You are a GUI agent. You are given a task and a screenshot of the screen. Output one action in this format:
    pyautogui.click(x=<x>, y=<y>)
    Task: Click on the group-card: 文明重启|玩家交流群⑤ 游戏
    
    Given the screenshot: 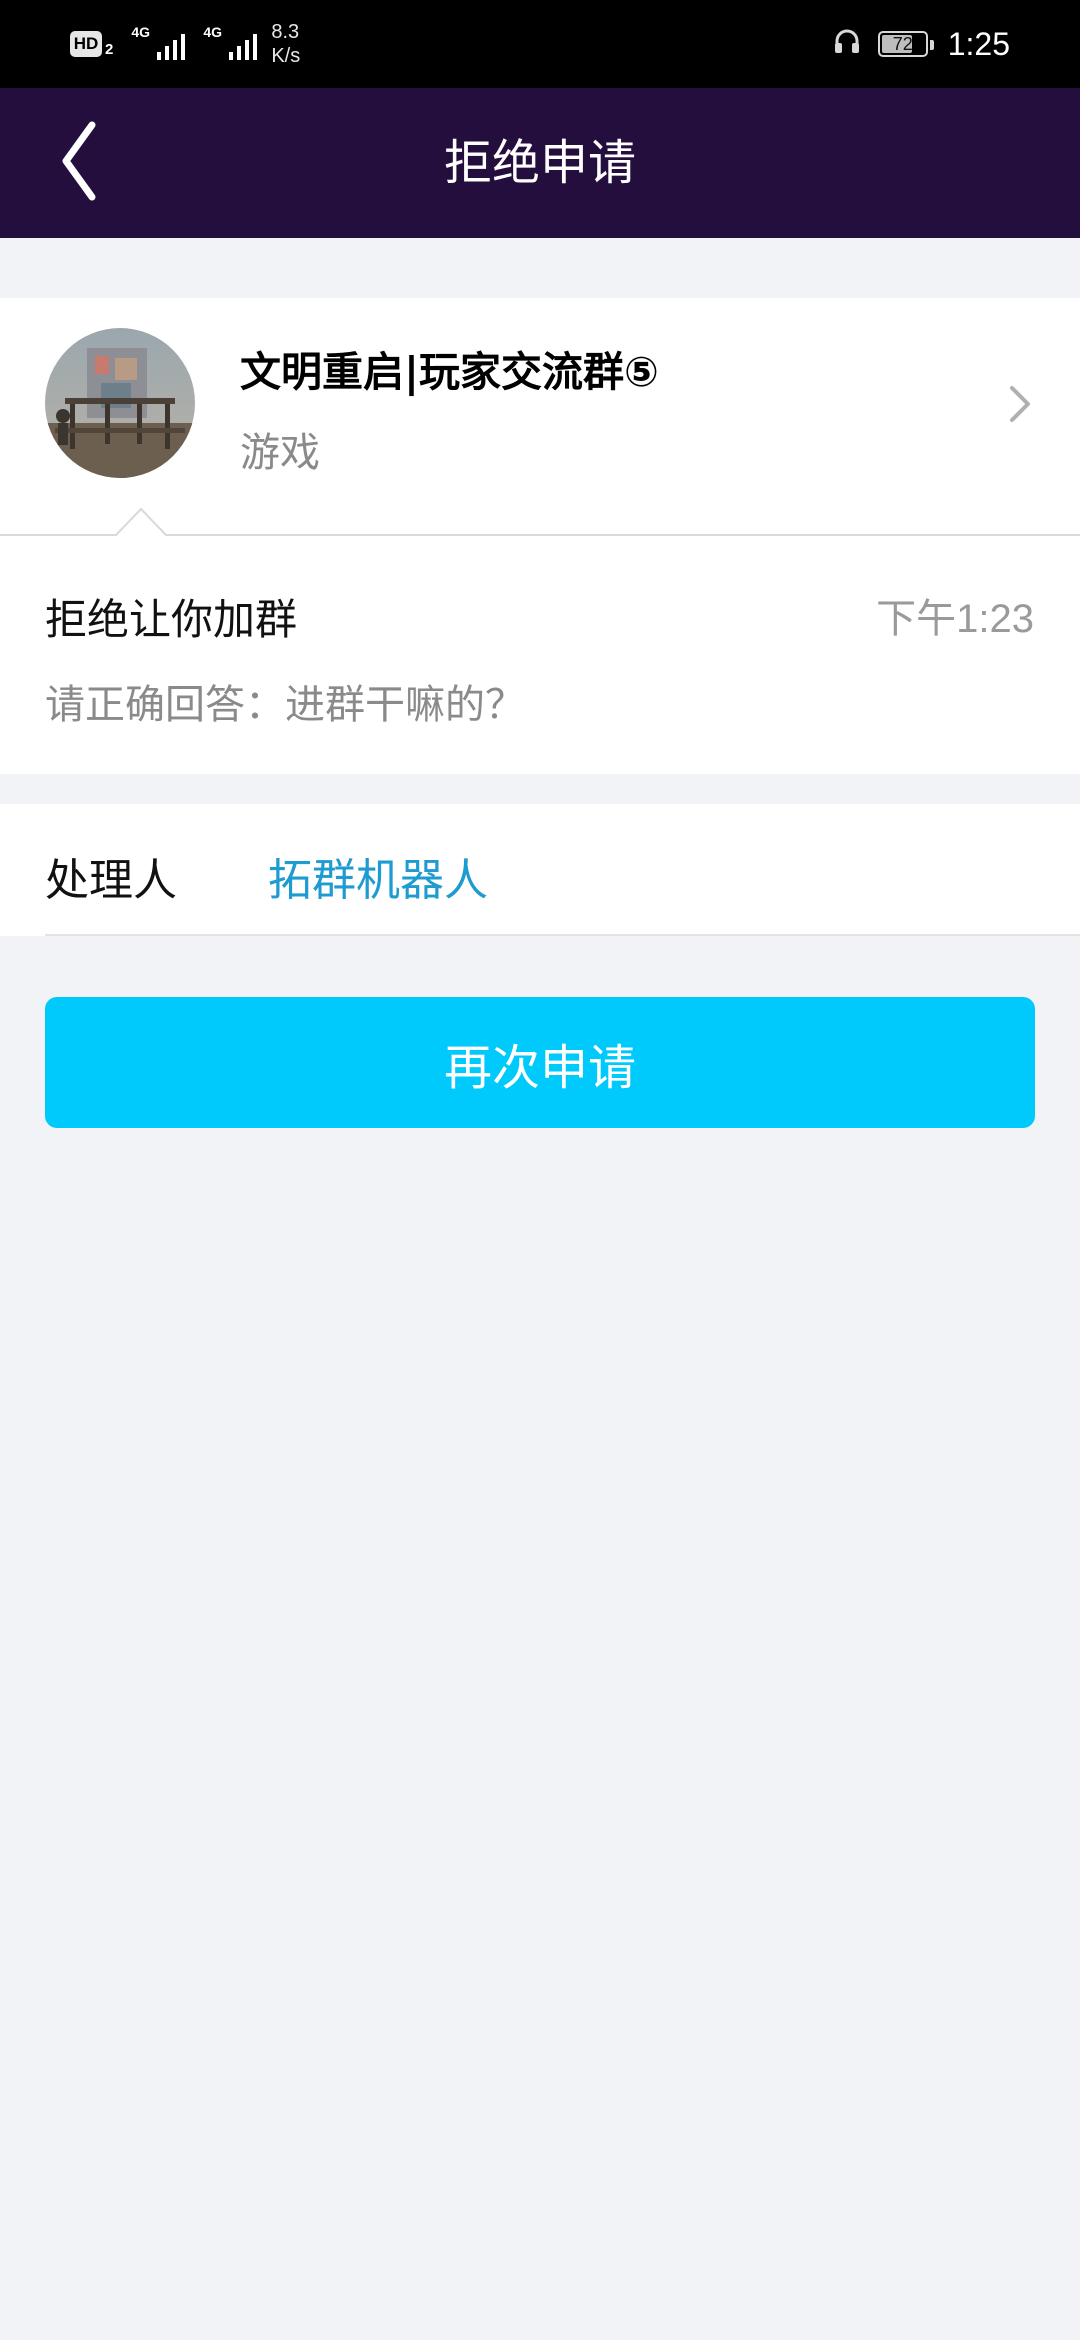 What is the action you would take?
    pyautogui.click(x=540, y=416)
    